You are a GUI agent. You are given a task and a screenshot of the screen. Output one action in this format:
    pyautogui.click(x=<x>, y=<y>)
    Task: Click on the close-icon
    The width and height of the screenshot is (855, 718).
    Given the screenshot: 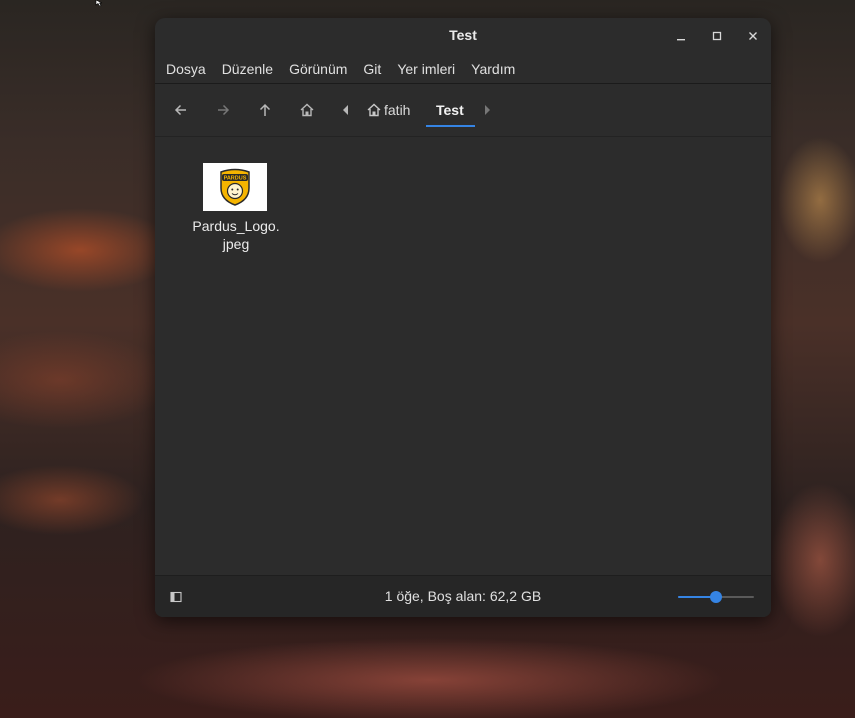 What is the action you would take?
    pyautogui.click(x=753, y=36)
    